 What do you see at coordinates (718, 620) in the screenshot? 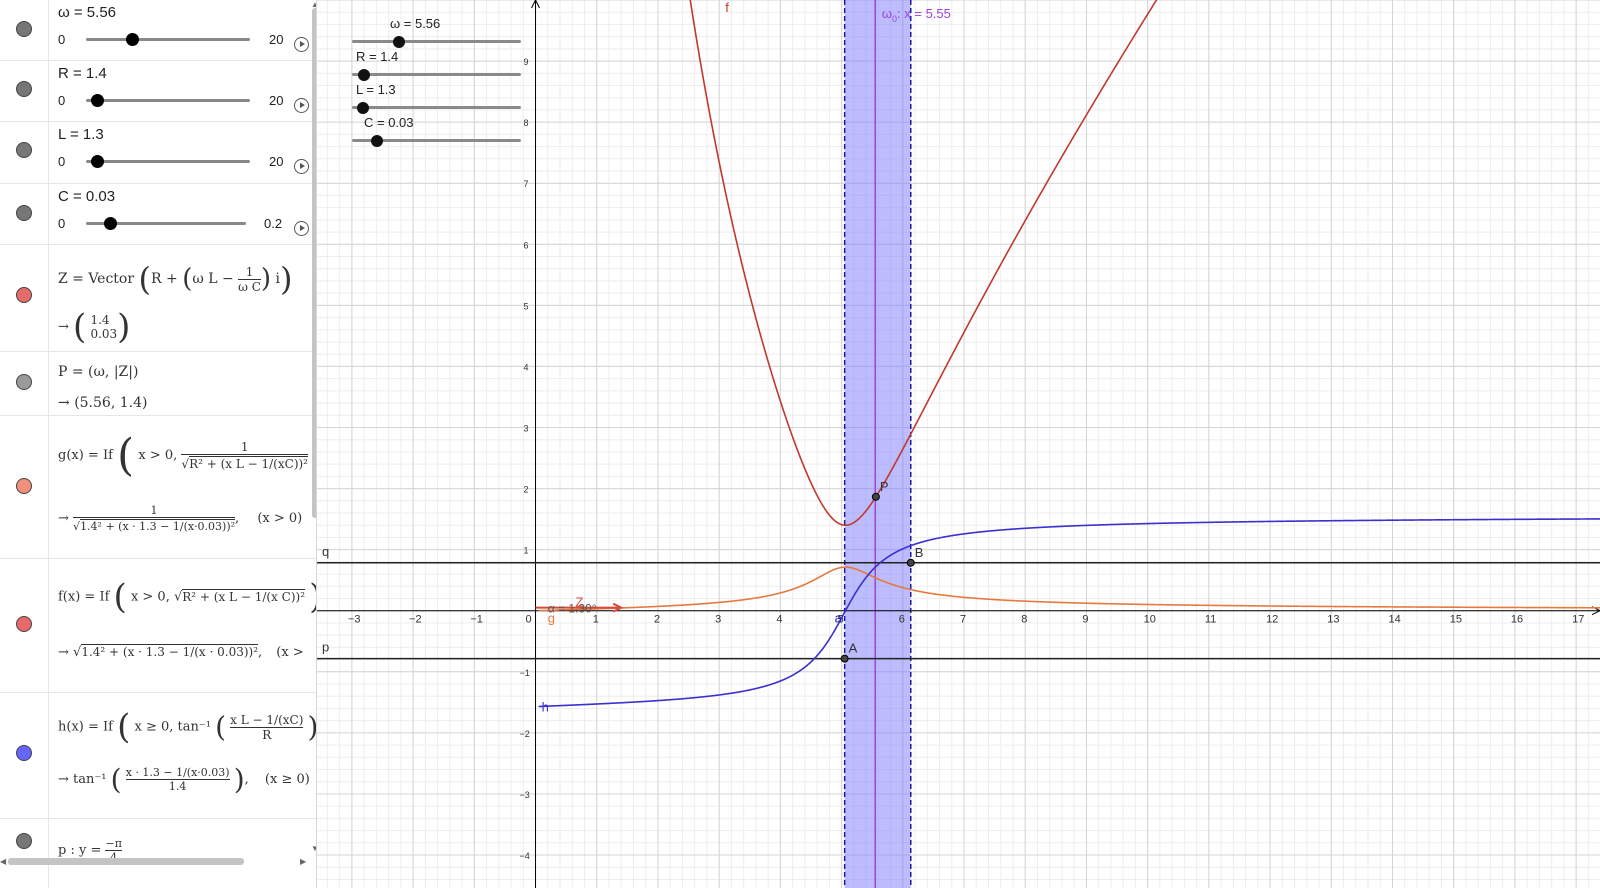
I see `x-tick-label: 3` at bounding box center [718, 620].